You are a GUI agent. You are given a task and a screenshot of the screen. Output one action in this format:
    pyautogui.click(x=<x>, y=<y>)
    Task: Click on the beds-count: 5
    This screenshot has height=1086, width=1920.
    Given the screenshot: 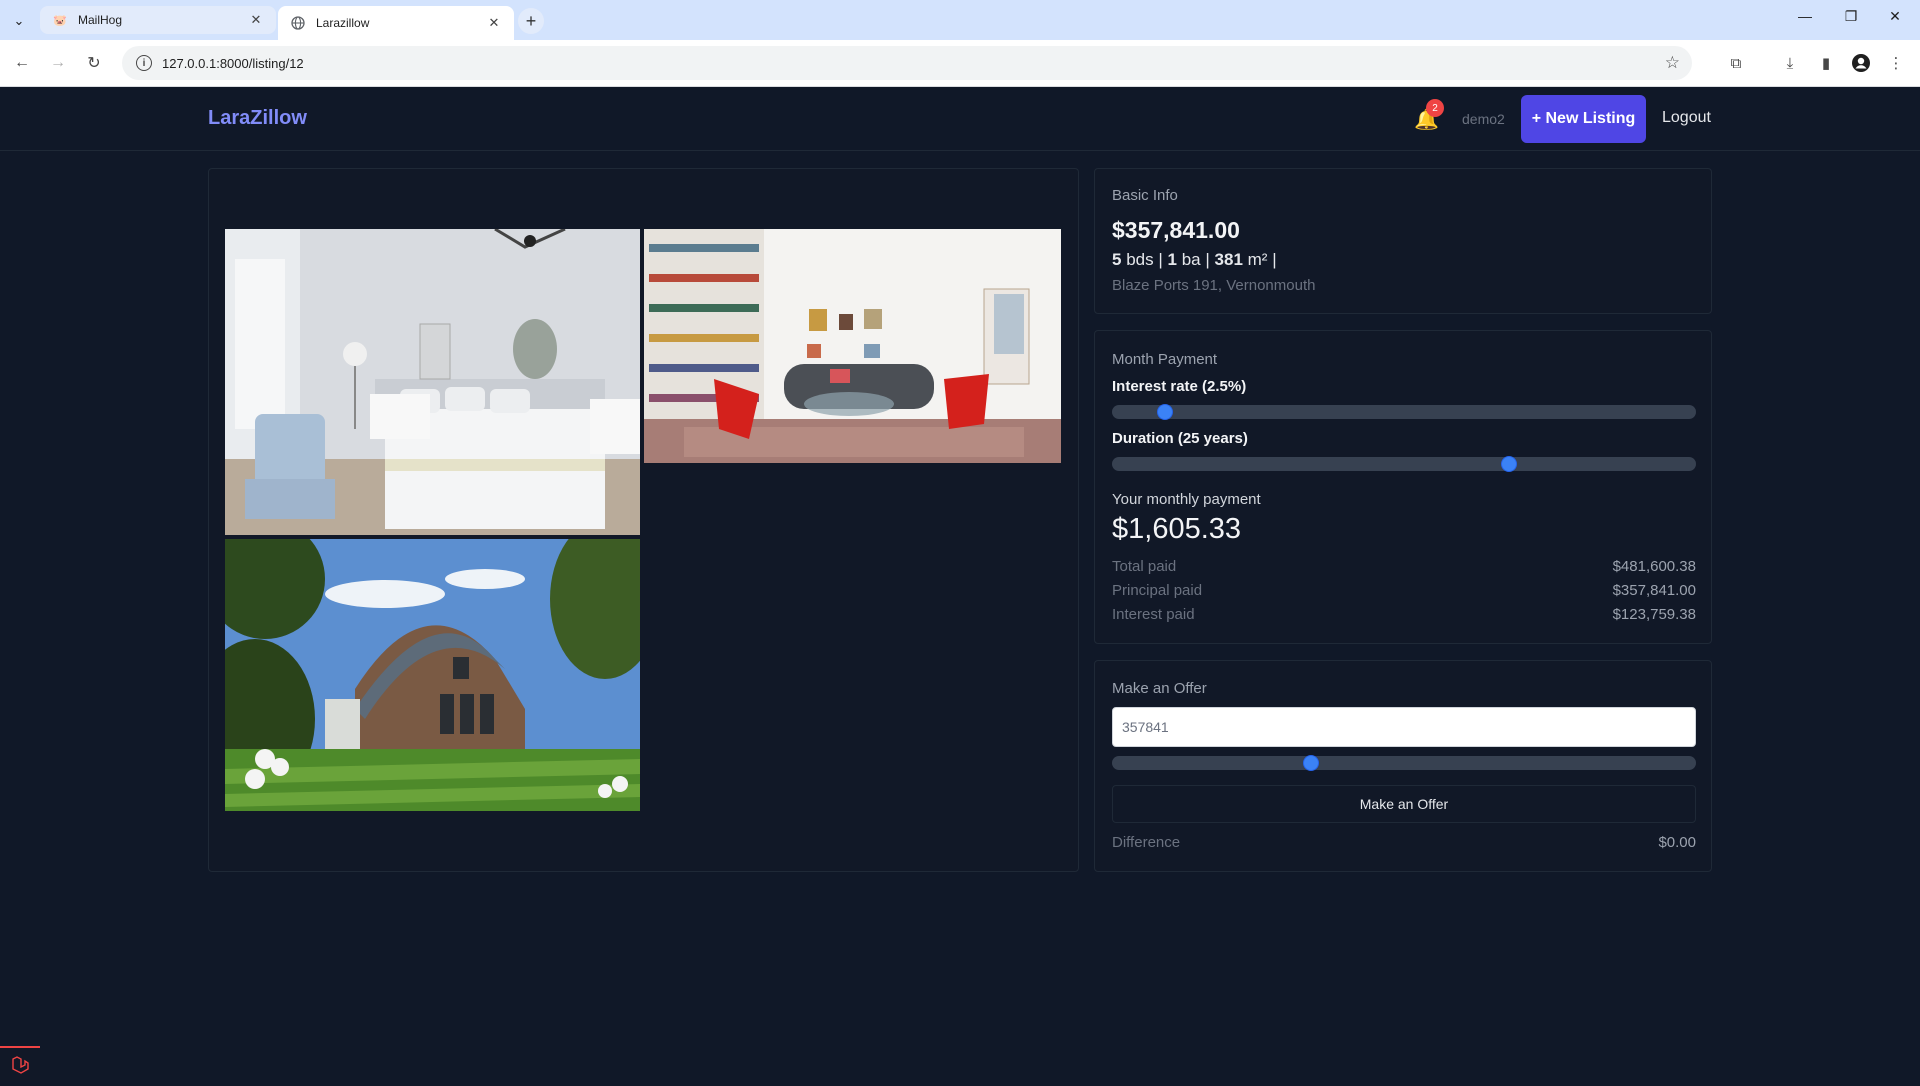 What is the action you would take?
    pyautogui.click(x=1117, y=259)
    